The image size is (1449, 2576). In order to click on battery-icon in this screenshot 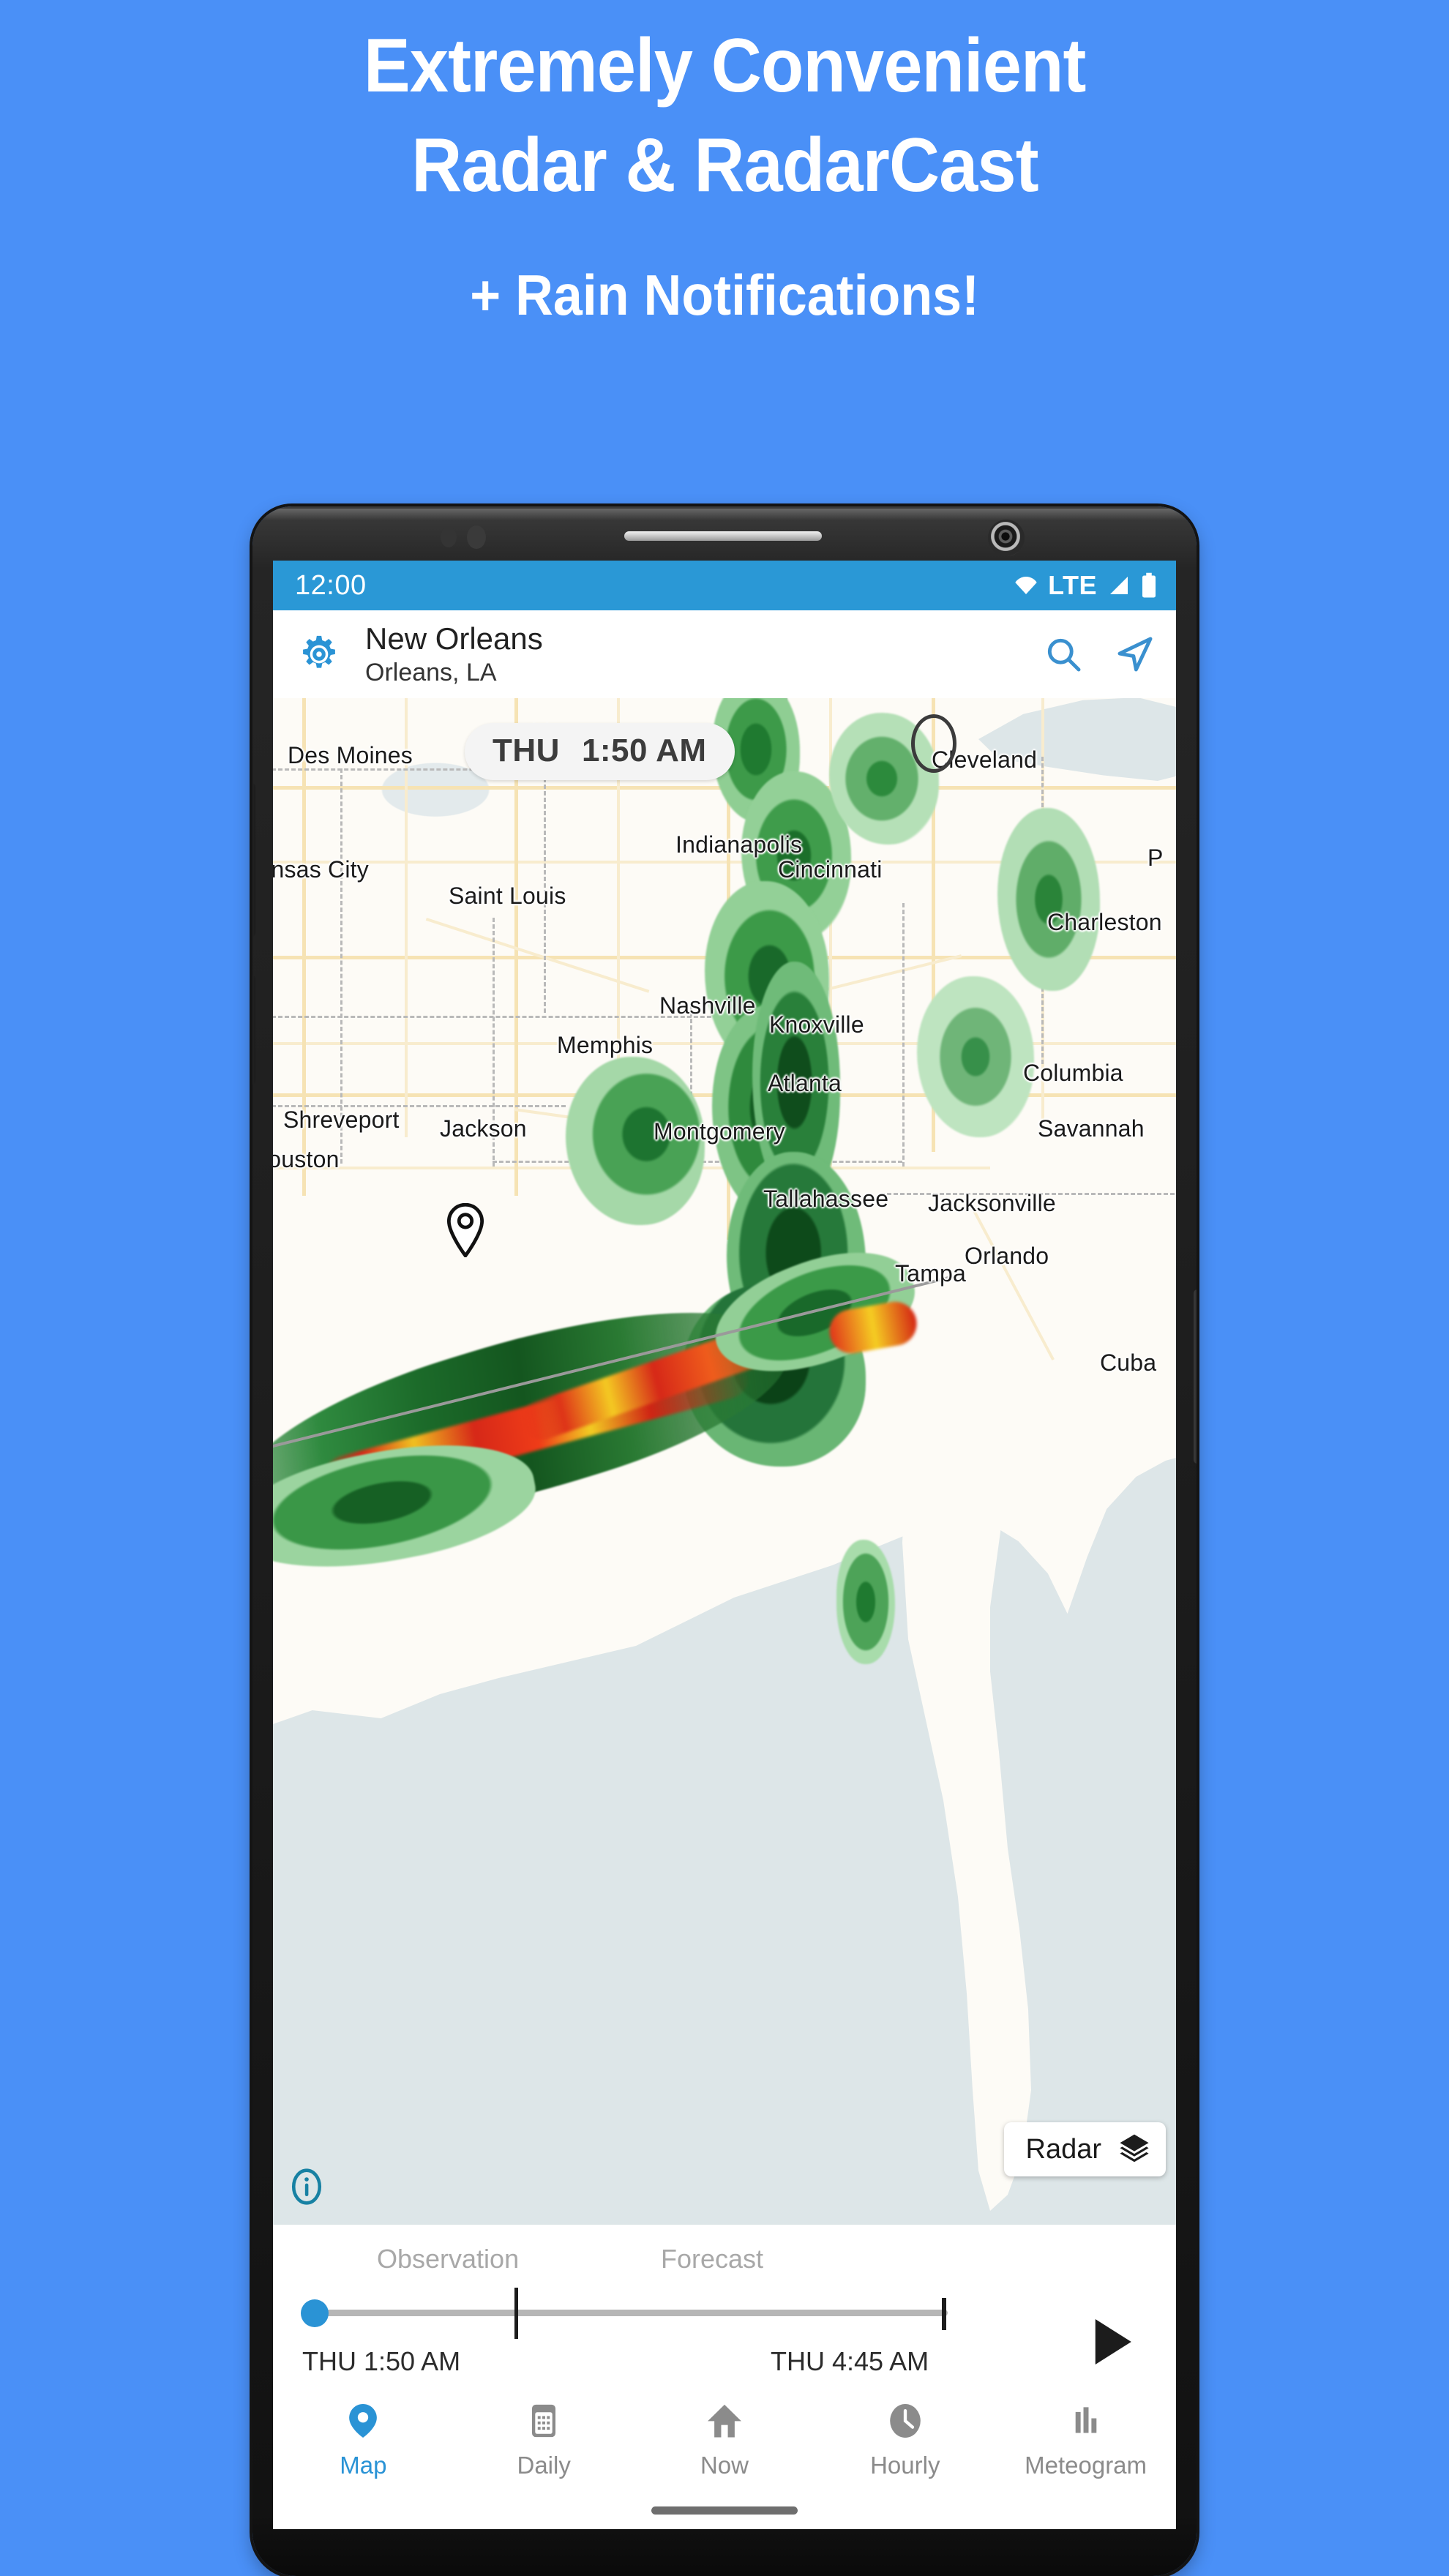, I will do `click(1149, 585)`.